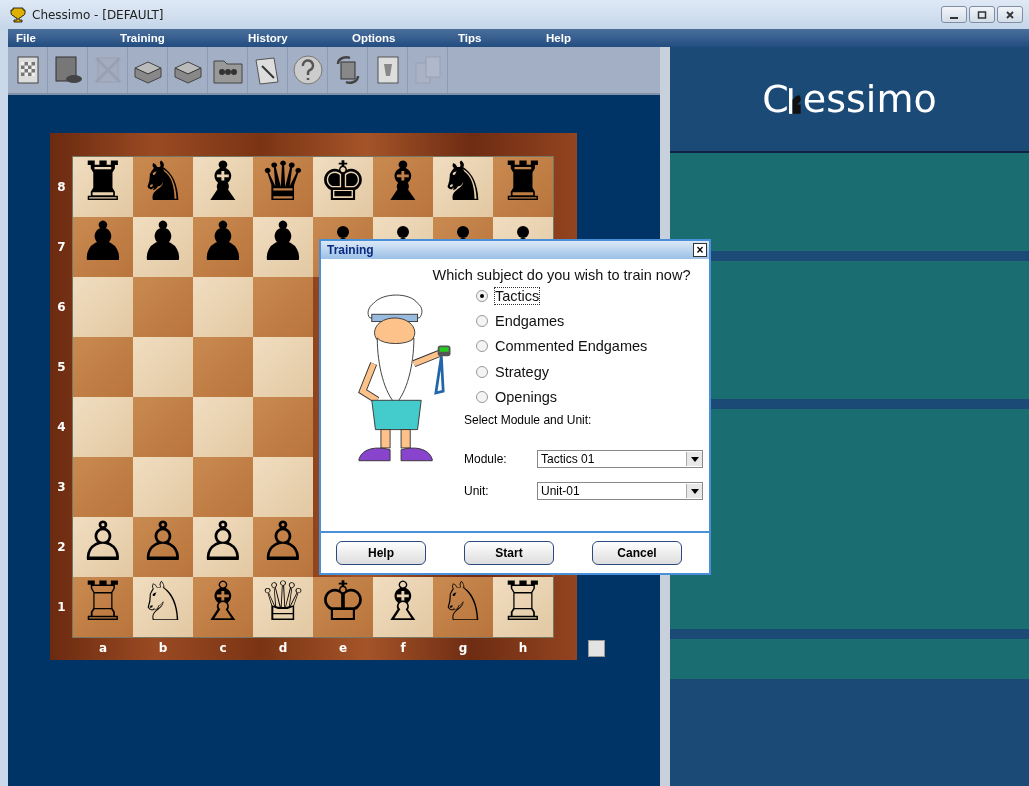  What do you see at coordinates (530, 320) in the screenshot?
I see `radio-label: Endgames` at bounding box center [530, 320].